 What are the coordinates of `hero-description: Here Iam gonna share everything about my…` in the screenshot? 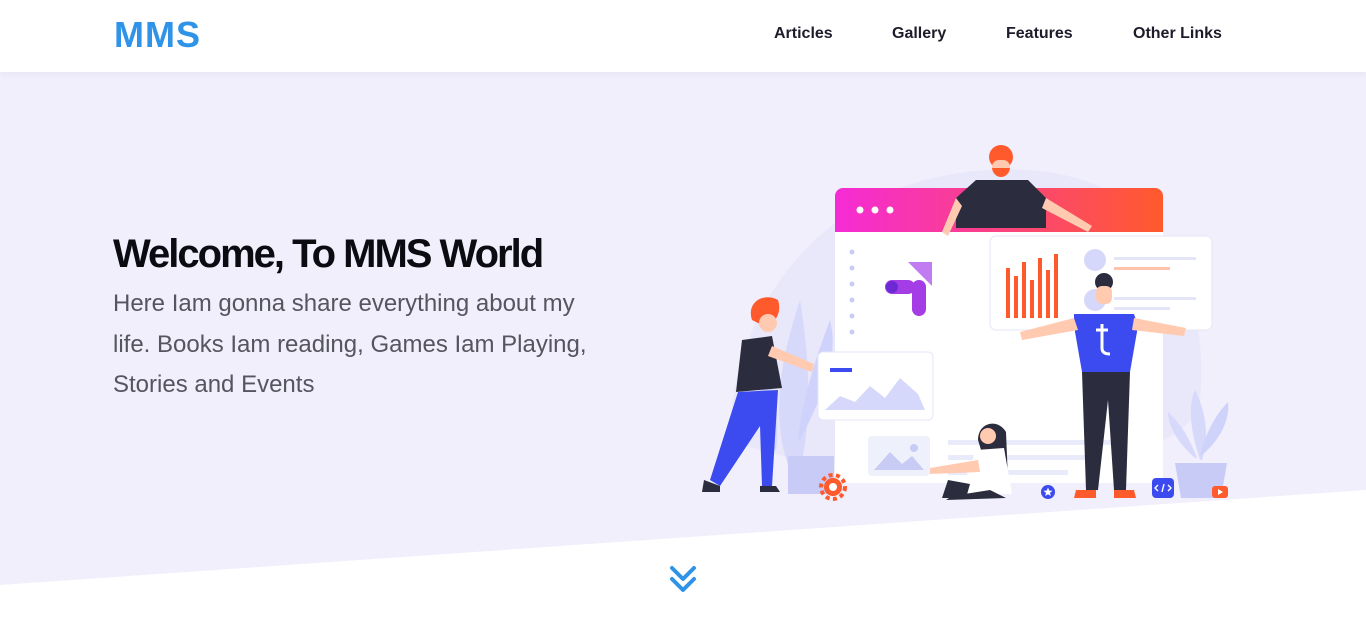 It's located at (350, 344).